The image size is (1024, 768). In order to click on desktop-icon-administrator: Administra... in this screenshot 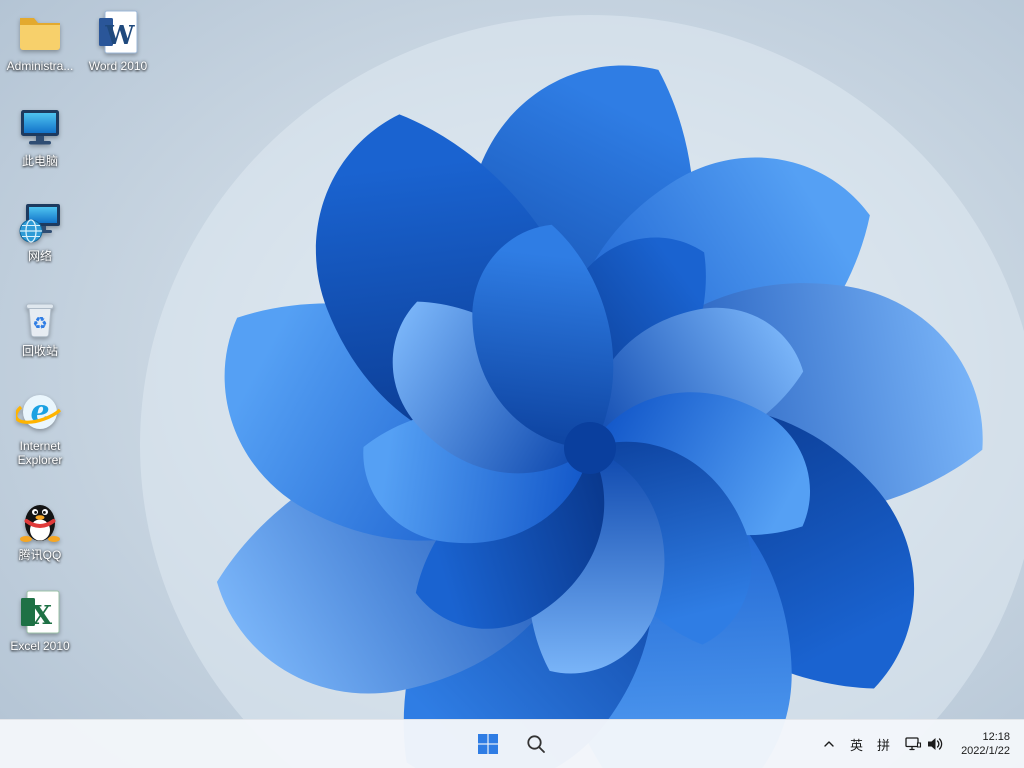, I will do `click(40, 40)`.